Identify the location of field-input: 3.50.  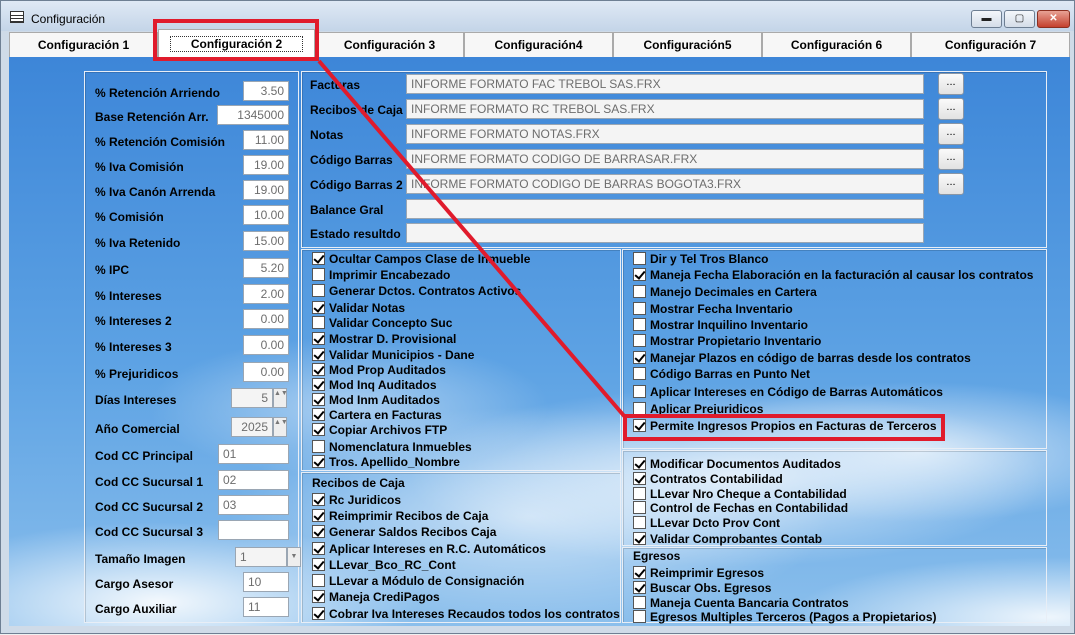
(266, 91).